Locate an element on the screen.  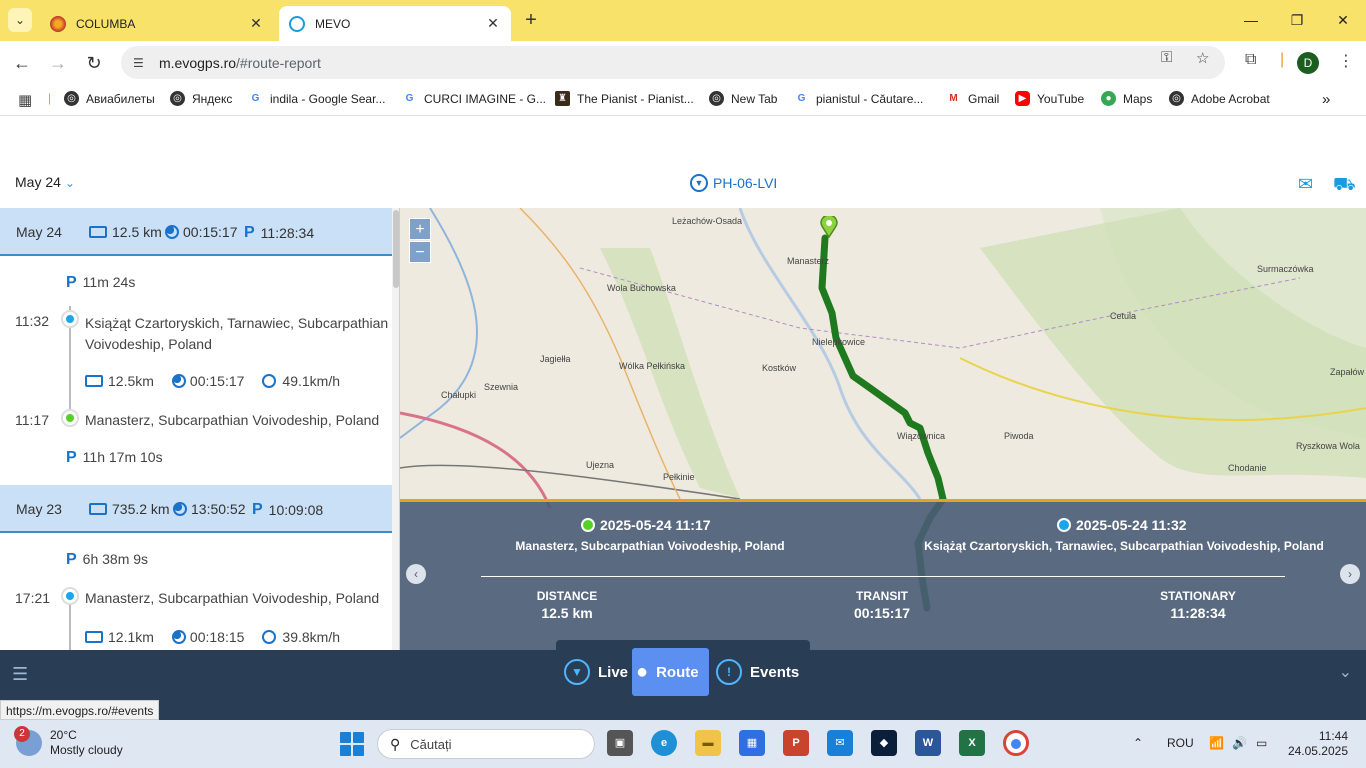
parking-icon: P is located at coordinates (71, 282).